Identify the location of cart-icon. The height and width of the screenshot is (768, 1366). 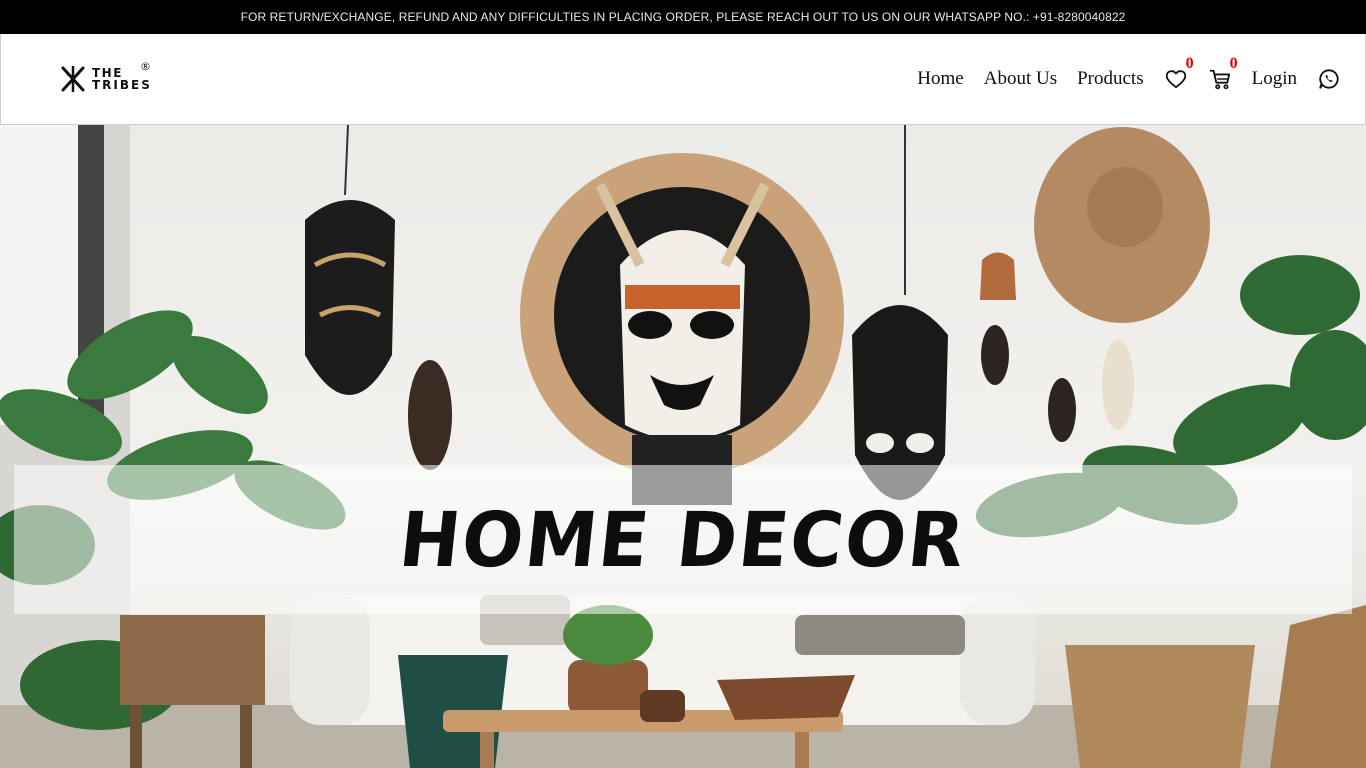
(1219, 79).